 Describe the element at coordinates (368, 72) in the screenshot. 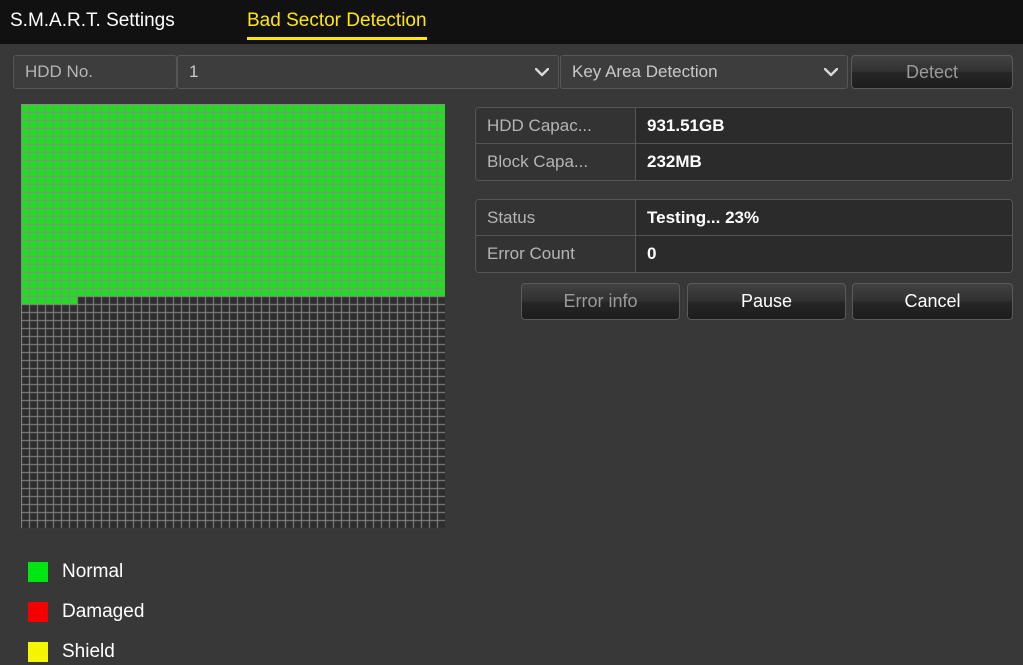

I see `hdd-no-select: 1` at that location.